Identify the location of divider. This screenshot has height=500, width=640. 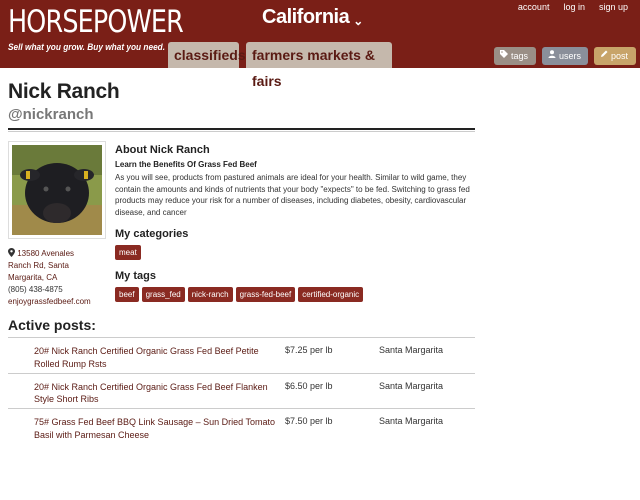
(241, 129).